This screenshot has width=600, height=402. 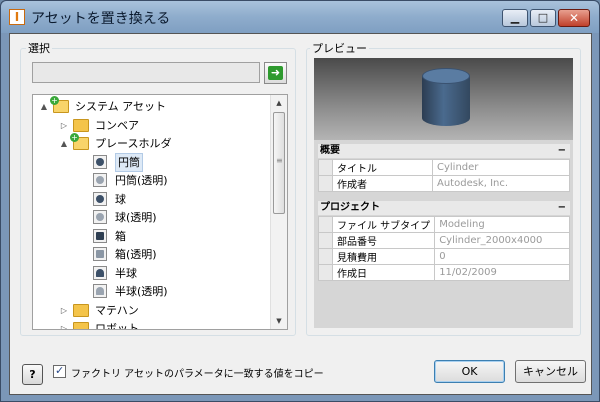 What do you see at coordinates (502, 272) in the screenshot?
I see `property-value: 11/02/2009` at bounding box center [502, 272].